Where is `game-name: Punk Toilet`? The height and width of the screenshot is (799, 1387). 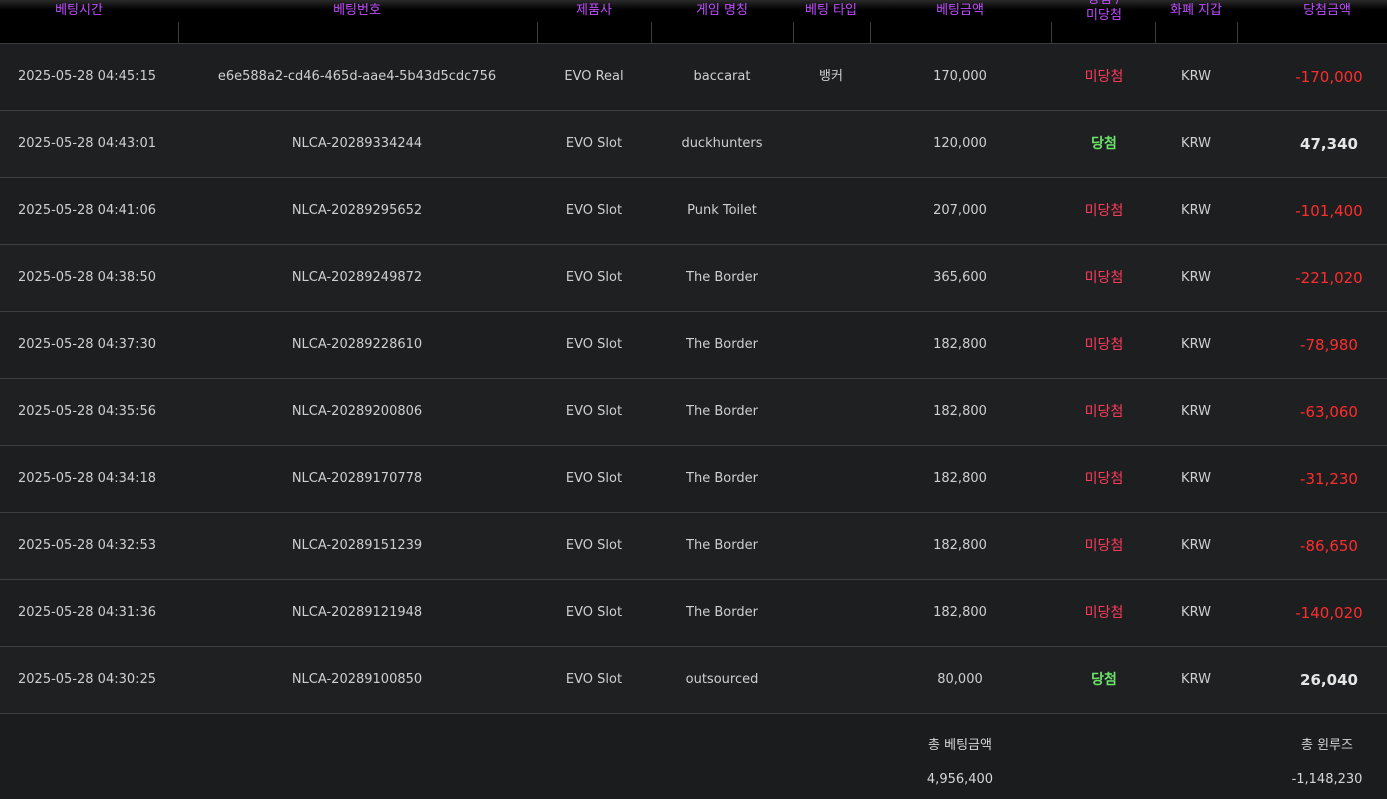
game-name: Punk Toilet is located at coordinates (722, 210).